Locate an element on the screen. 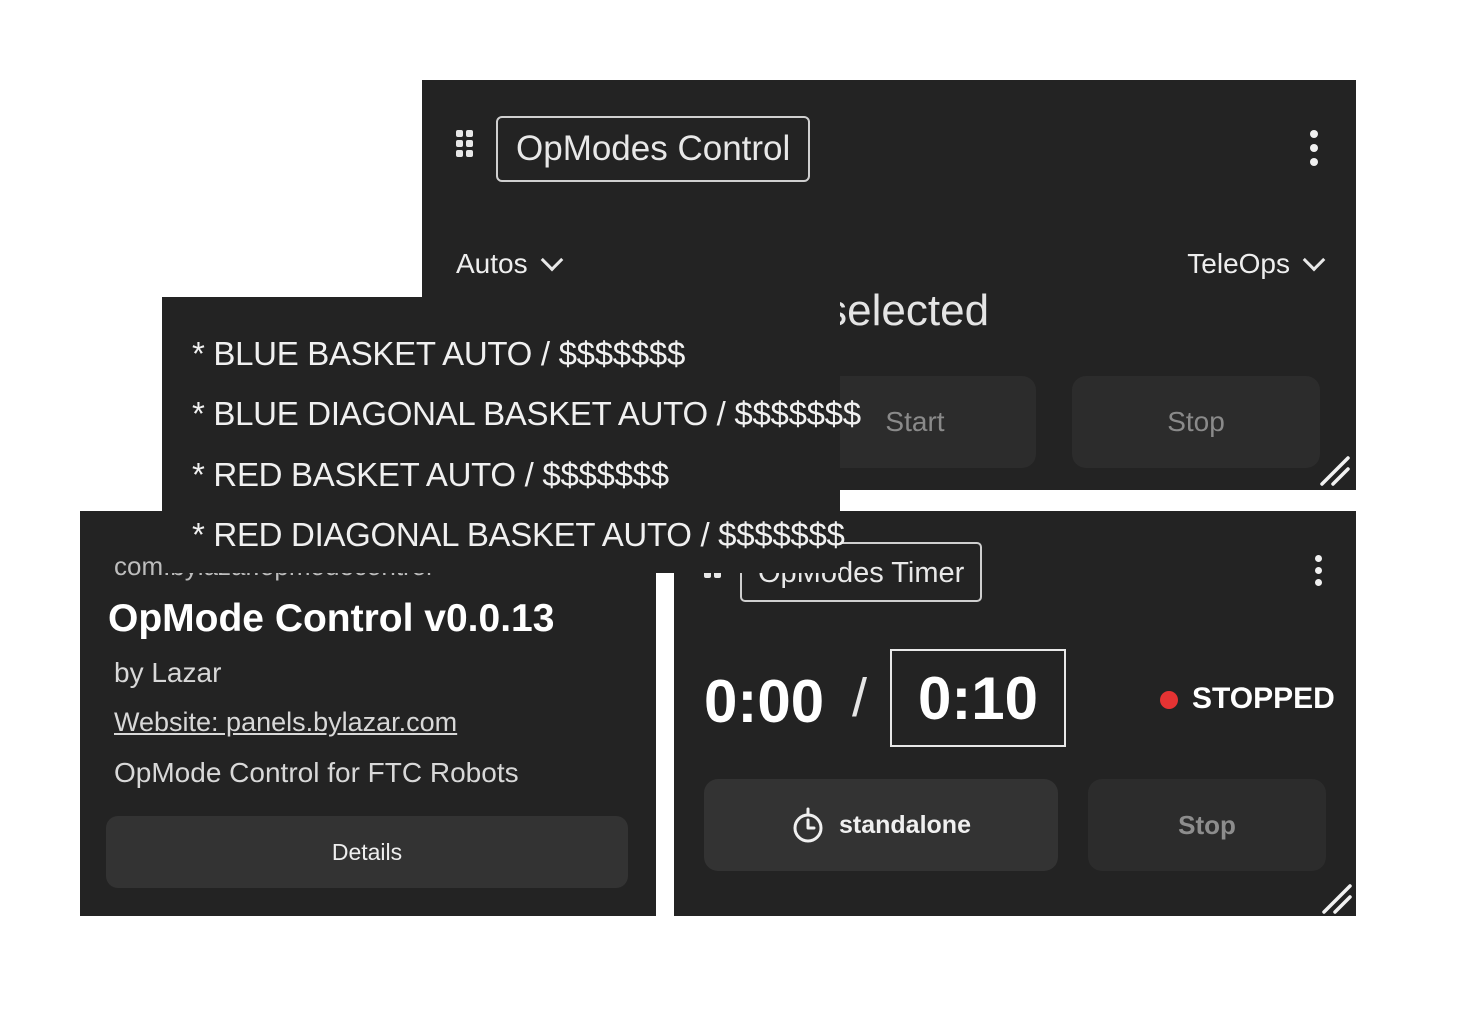 This screenshot has width=1464, height=1024. plugin-description: OpMode Control for FTC Robots is located at coordinates (316, 772).